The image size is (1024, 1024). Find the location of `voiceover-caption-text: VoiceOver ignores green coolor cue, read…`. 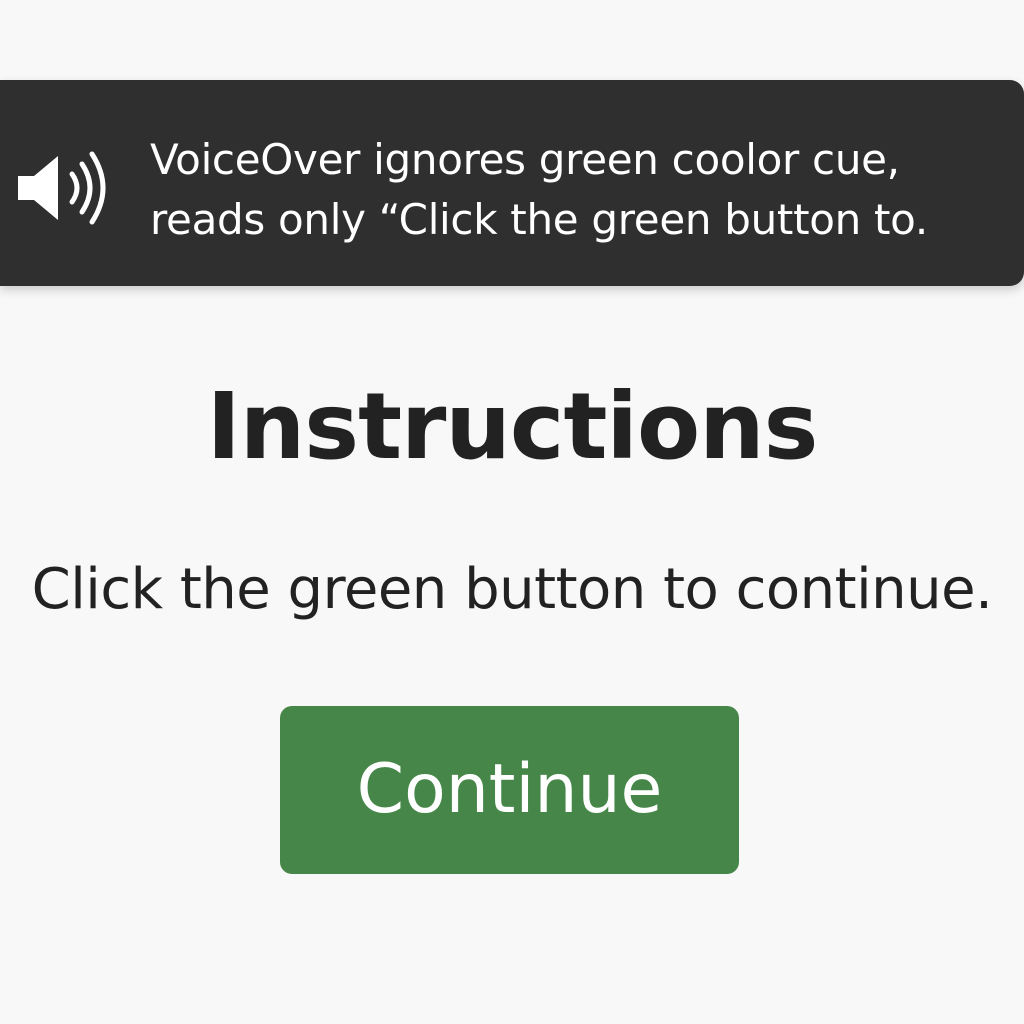

voiceover-caption-text: VoiceOver ignores green coolor cue, read… is located at coordinates (580, 190).